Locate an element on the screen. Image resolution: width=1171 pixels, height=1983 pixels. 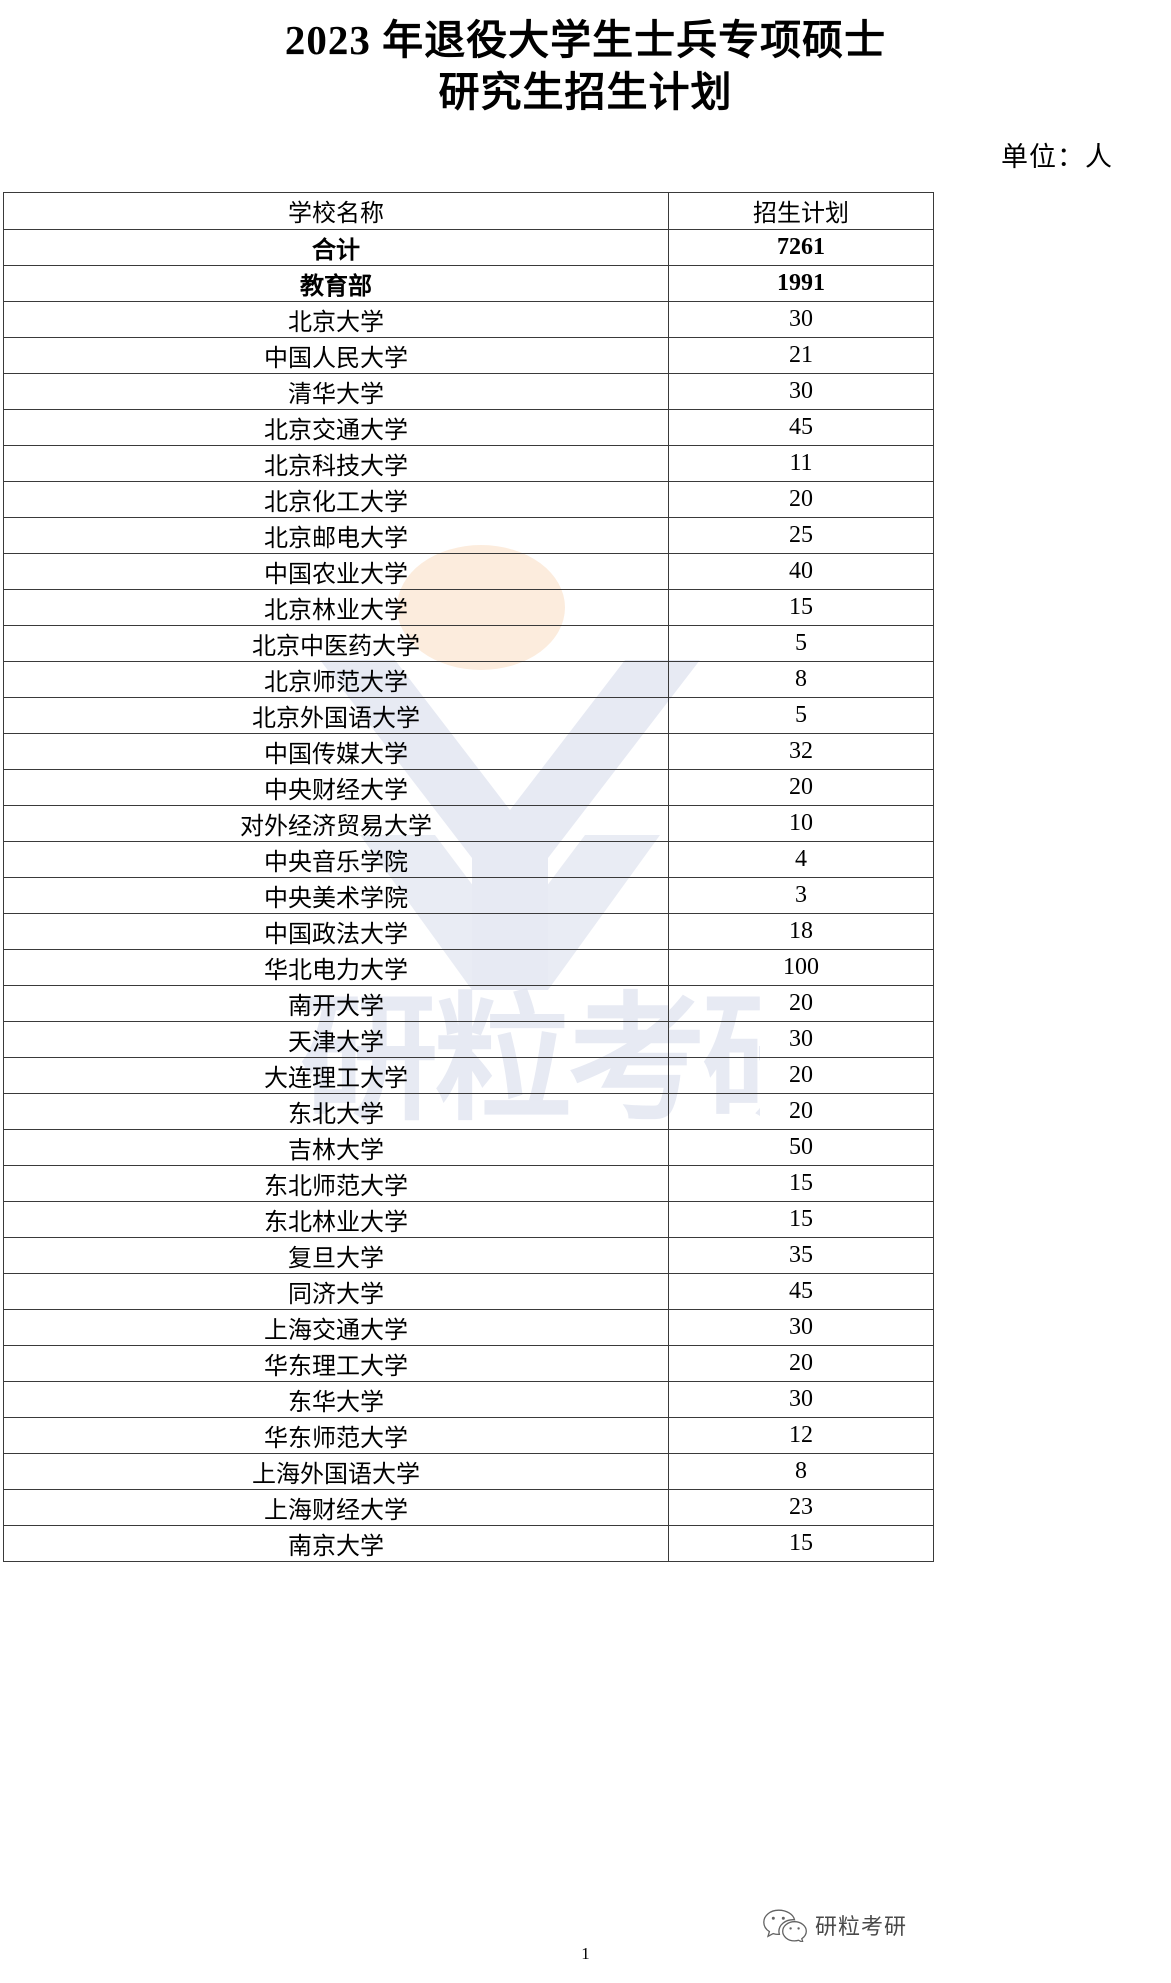
table-row: 中央音乐学院 4 is located at coordinates (468, 859).